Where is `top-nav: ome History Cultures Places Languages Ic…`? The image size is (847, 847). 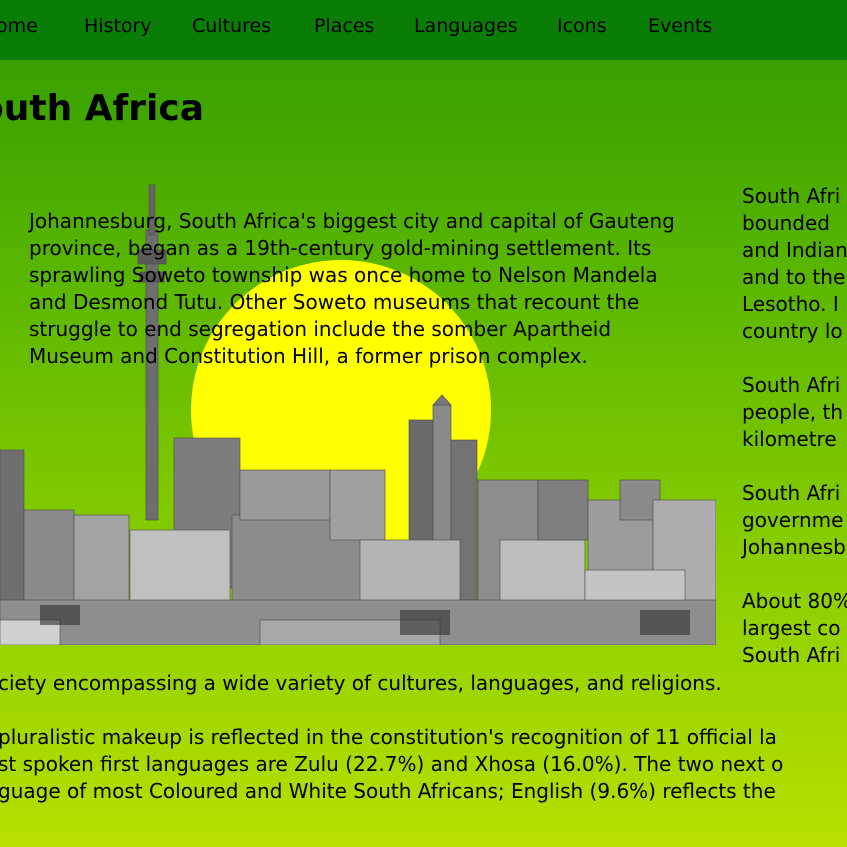 top-nav: ome History Cultures Places Languages Ic… is located at coordinates (423, 30).